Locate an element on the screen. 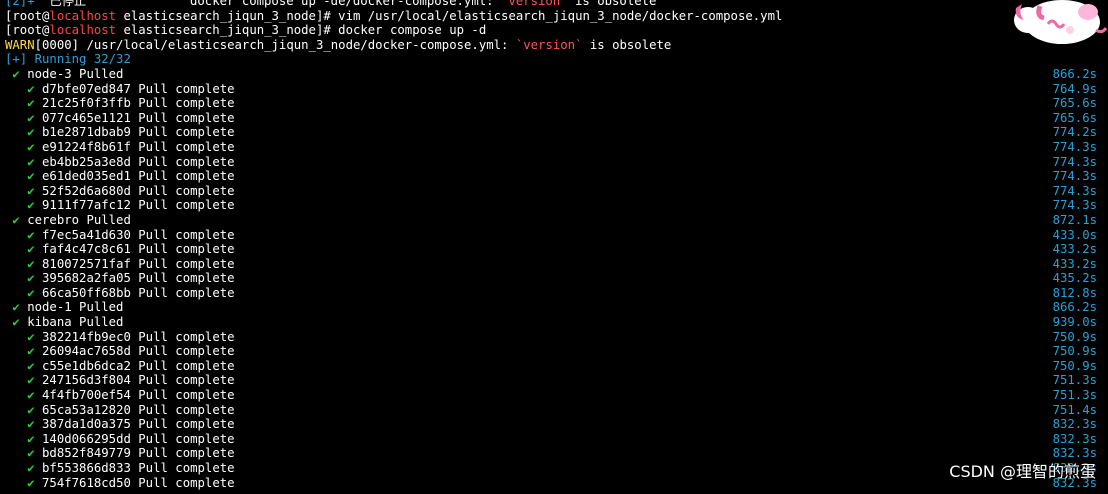 This screenshot has height=494, width=1108. pull-layer-line: ✔ 247156d3f804 Pull complete 751.3s is located at coordinates (554, 380).